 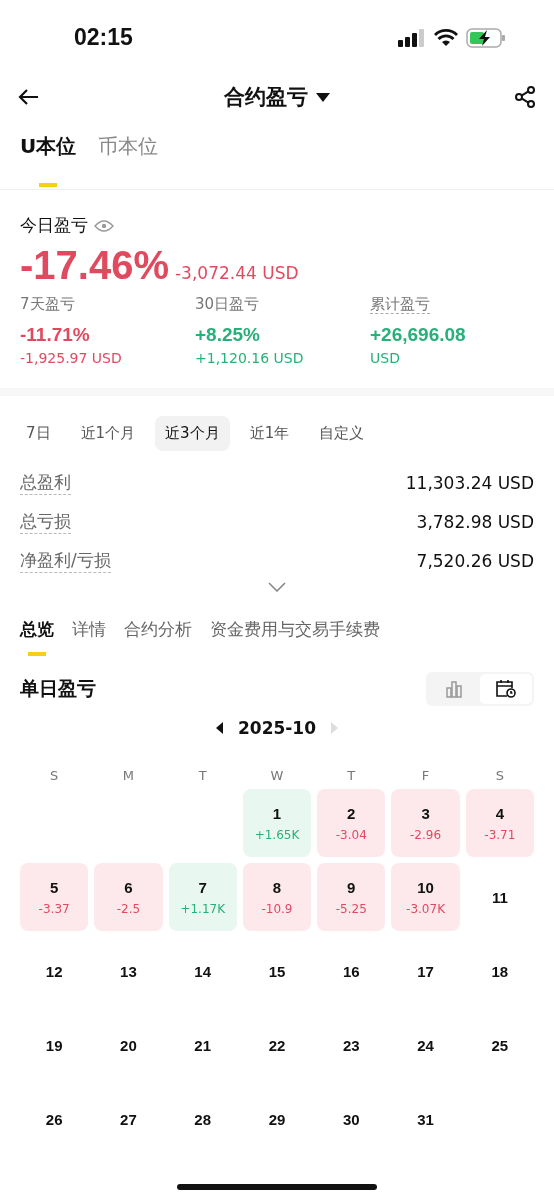 I want to click on day-number: 8, so click(x=277, y=887).